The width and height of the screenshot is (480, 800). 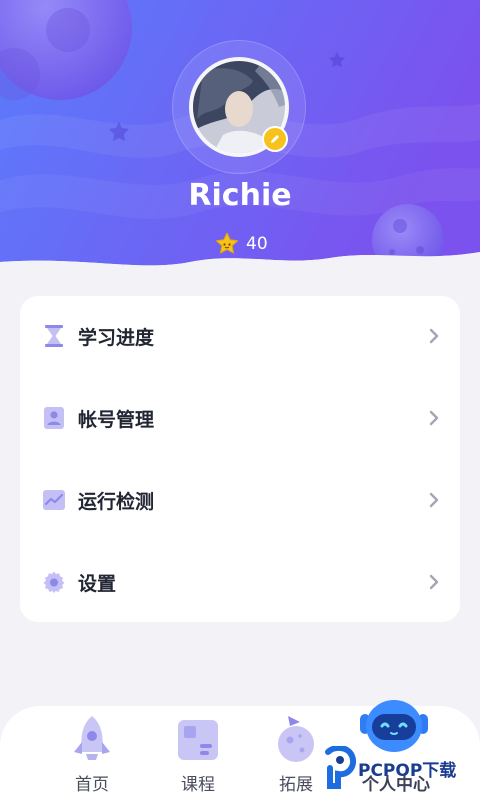 What do you see at coordinates (240, 418) in the screenshot?
I see `menu-item-account-management: 帐号管理` at bounding box center [240, 418].